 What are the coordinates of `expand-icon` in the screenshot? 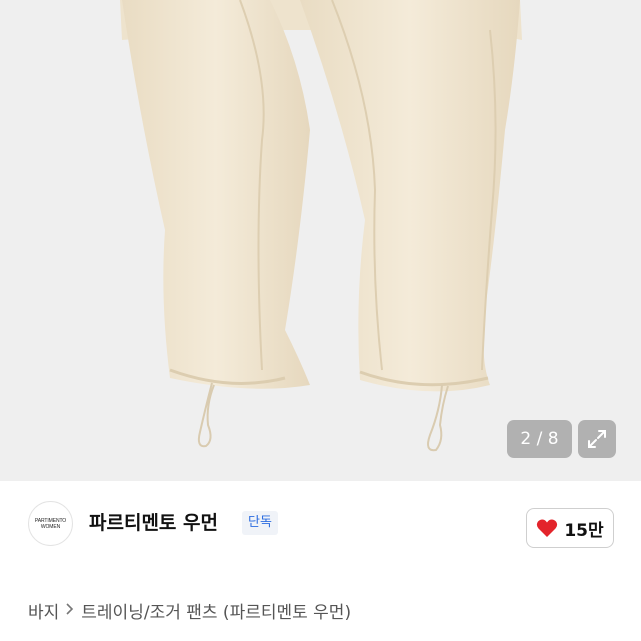 It's located at (597, 439).